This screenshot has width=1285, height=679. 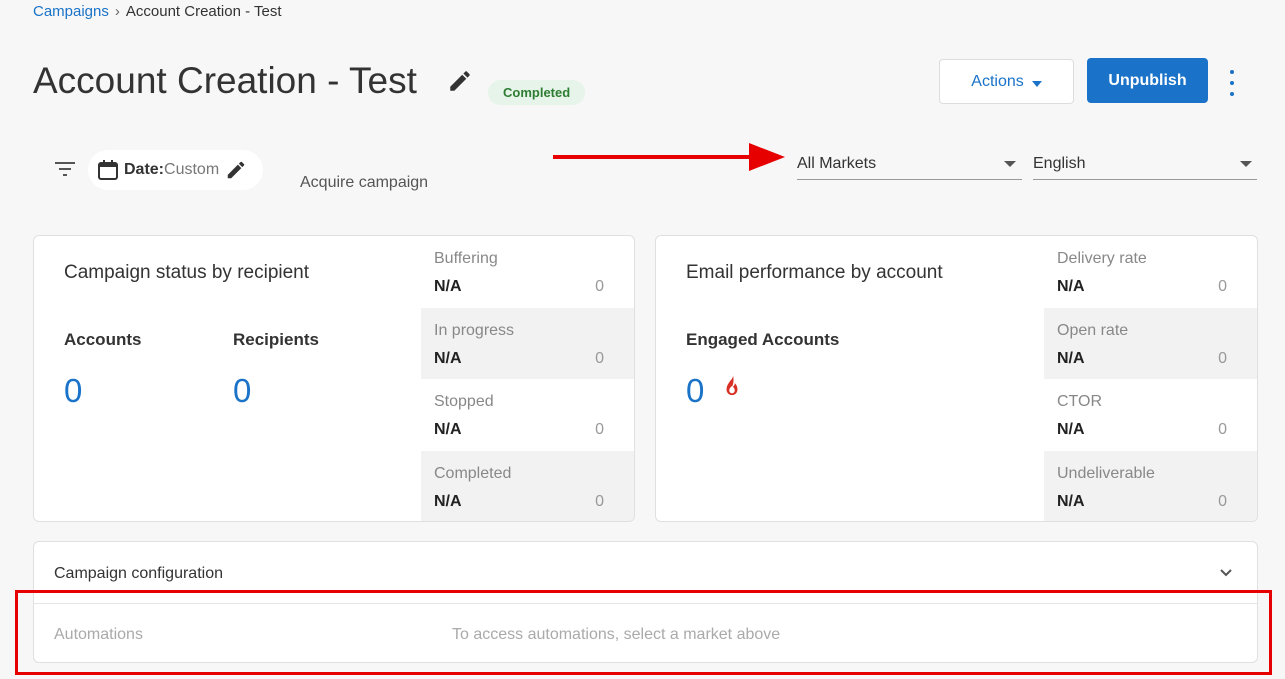 I want to click on status-badge: Completed, so click(x=537, y=92).